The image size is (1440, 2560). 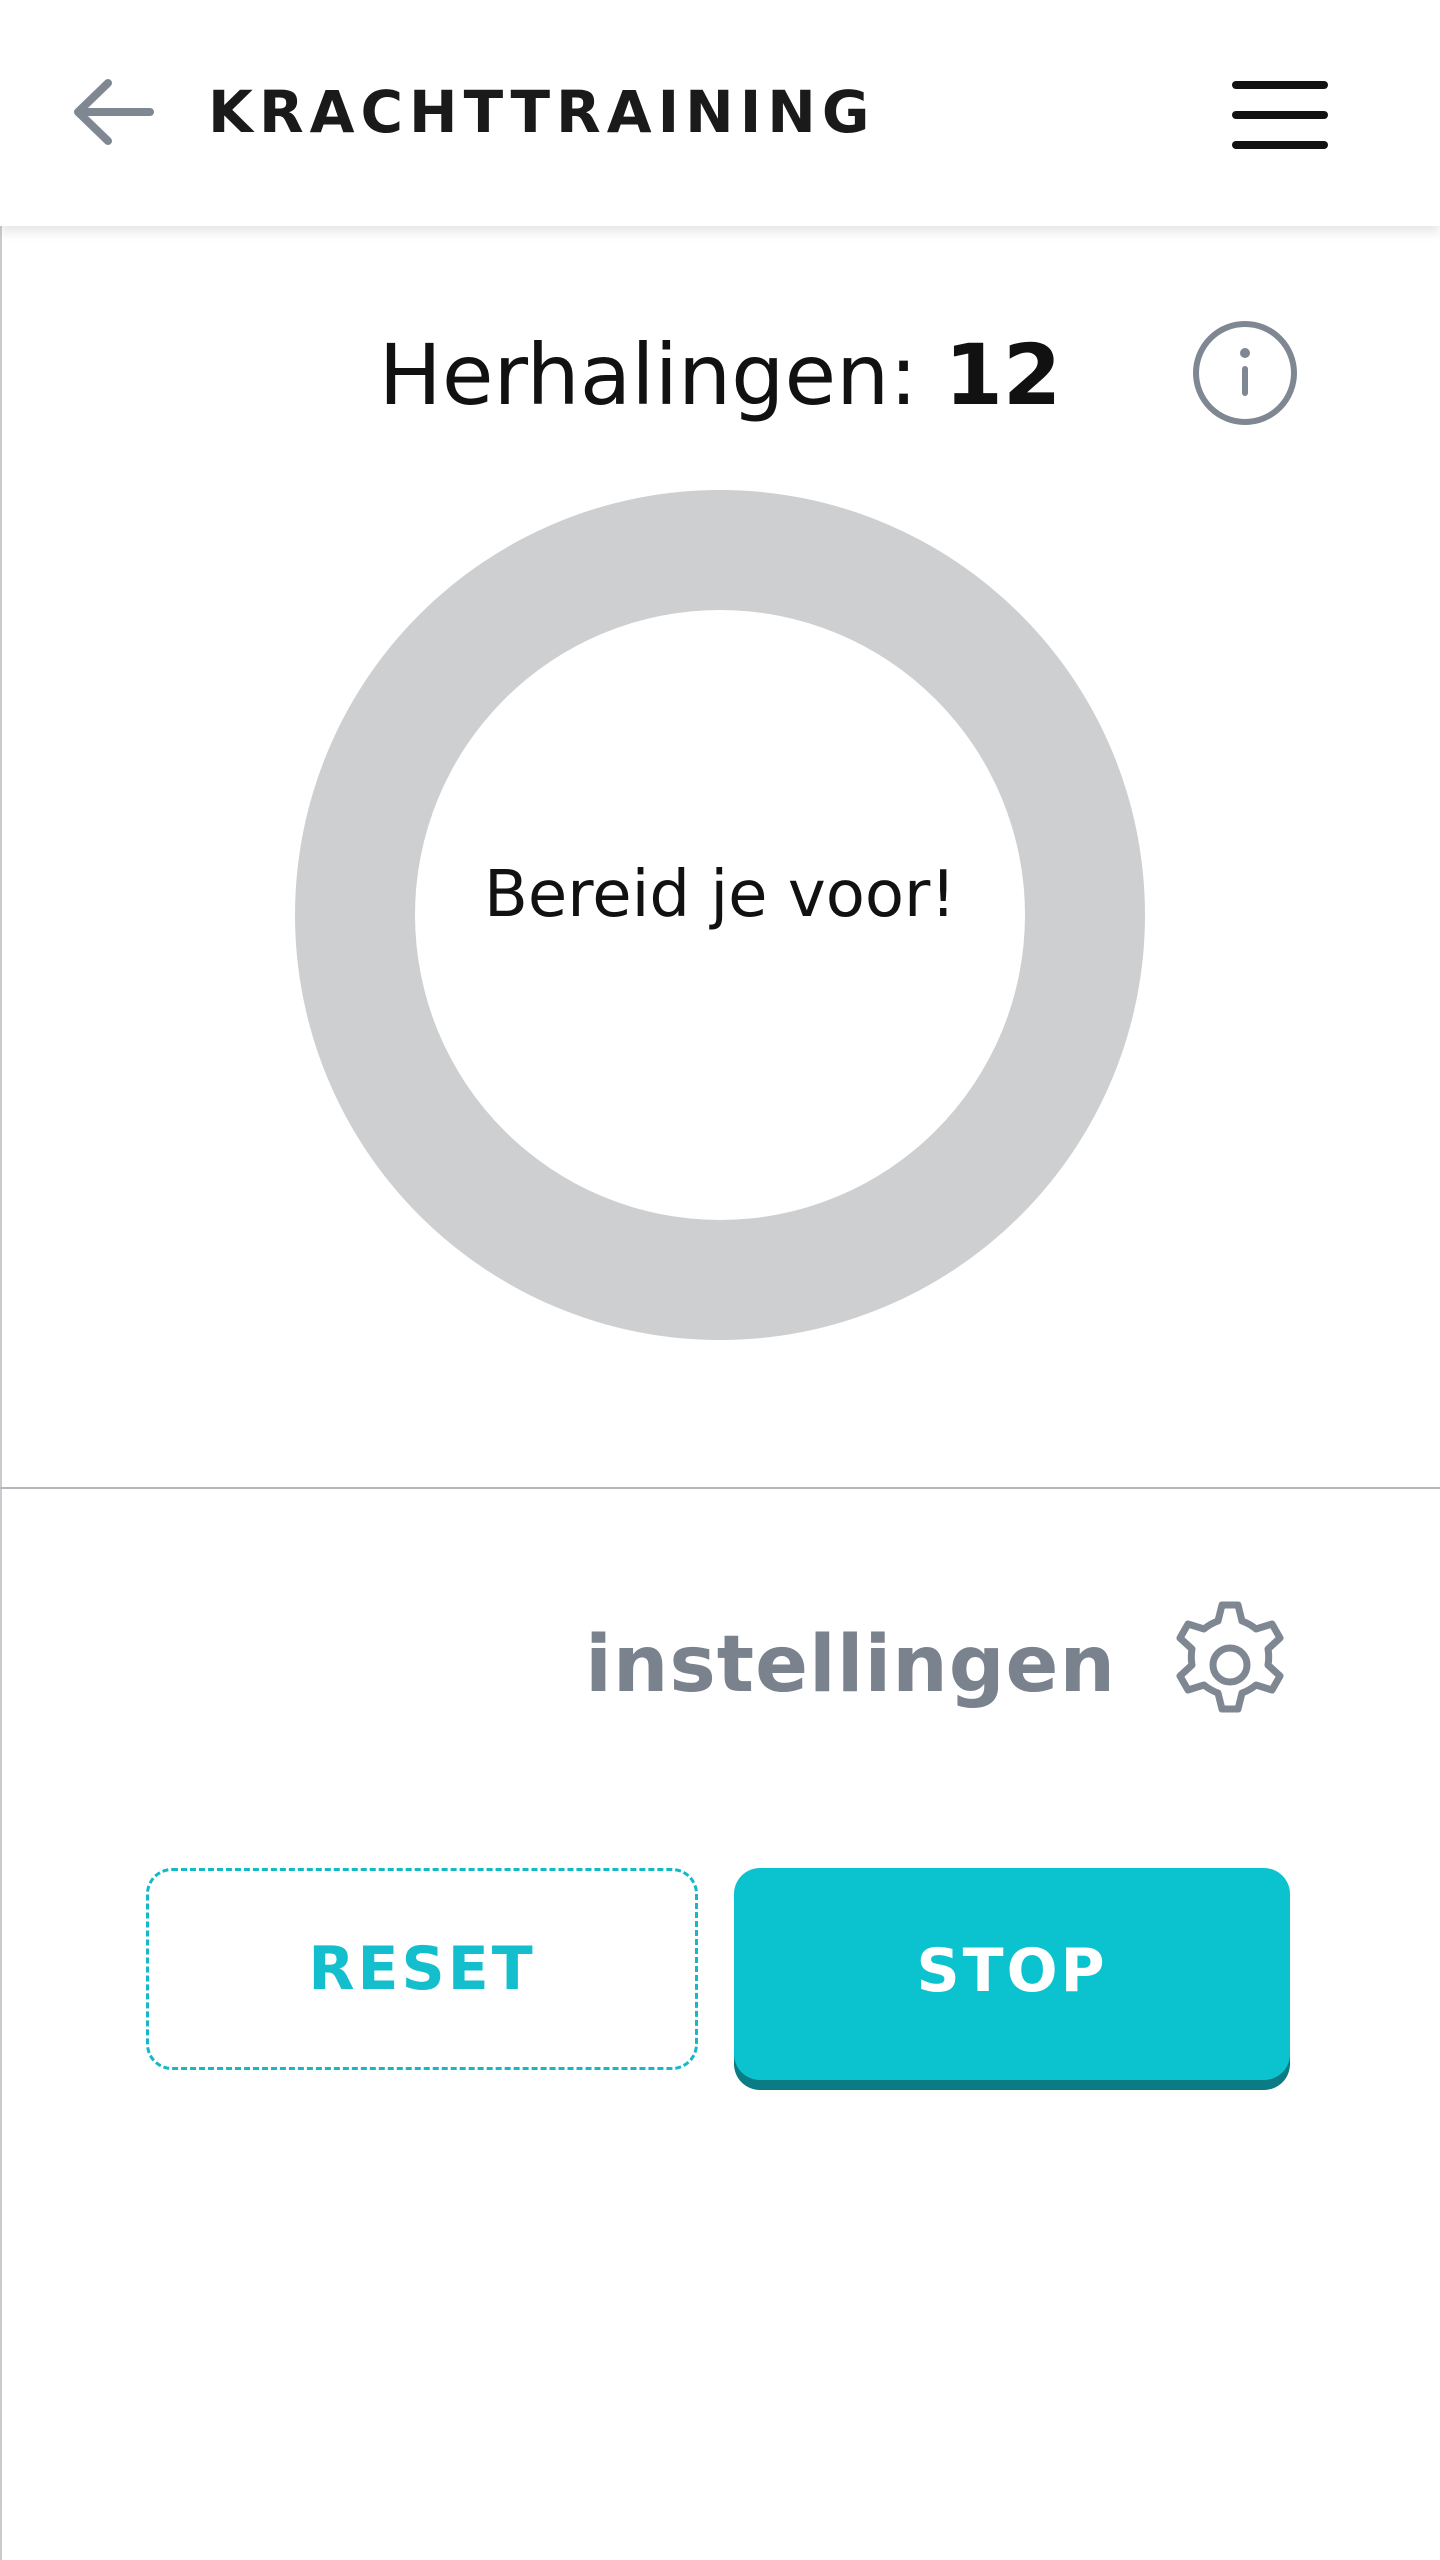 I want to click on timer-status-text: Bereid je voor!, so click(x=720, y=895).